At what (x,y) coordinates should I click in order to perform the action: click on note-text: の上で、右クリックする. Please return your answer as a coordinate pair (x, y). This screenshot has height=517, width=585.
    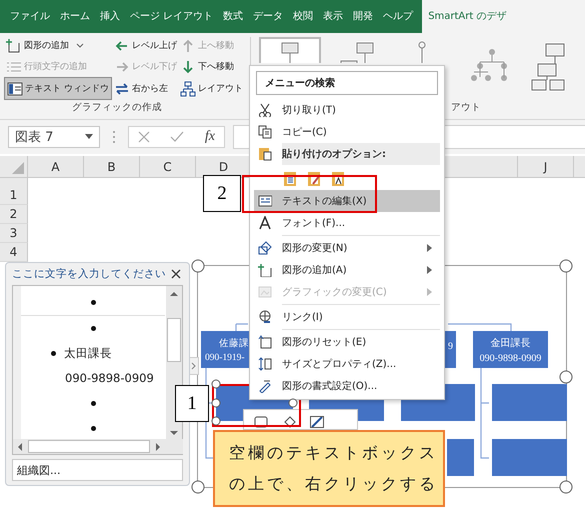
    Looking at the image, I should click on (333, 484).